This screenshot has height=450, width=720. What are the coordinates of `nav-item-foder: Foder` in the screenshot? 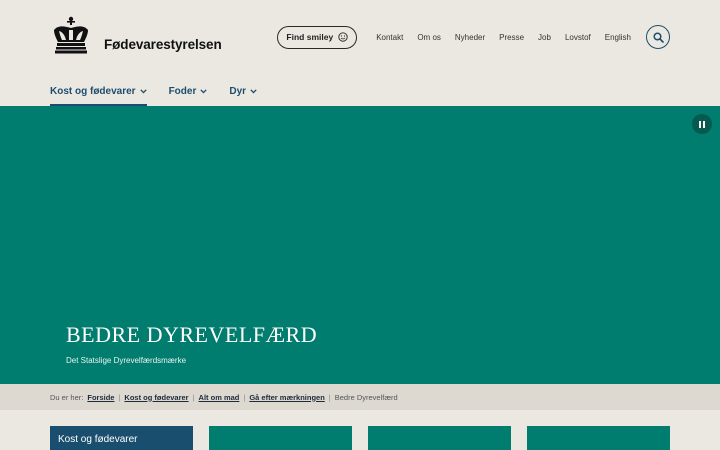 It's located at (188, 96).